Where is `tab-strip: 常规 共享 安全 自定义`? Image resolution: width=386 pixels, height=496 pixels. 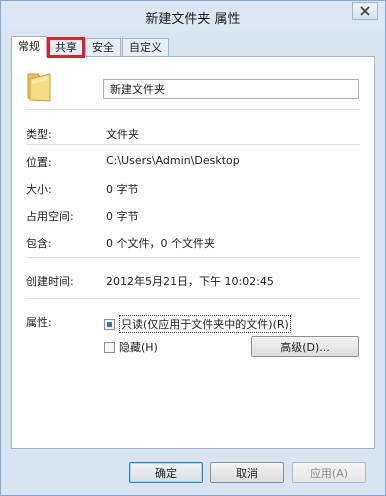
tab-strip: 常规 共享 安全 自定义 is located at coordinates (90, 47).